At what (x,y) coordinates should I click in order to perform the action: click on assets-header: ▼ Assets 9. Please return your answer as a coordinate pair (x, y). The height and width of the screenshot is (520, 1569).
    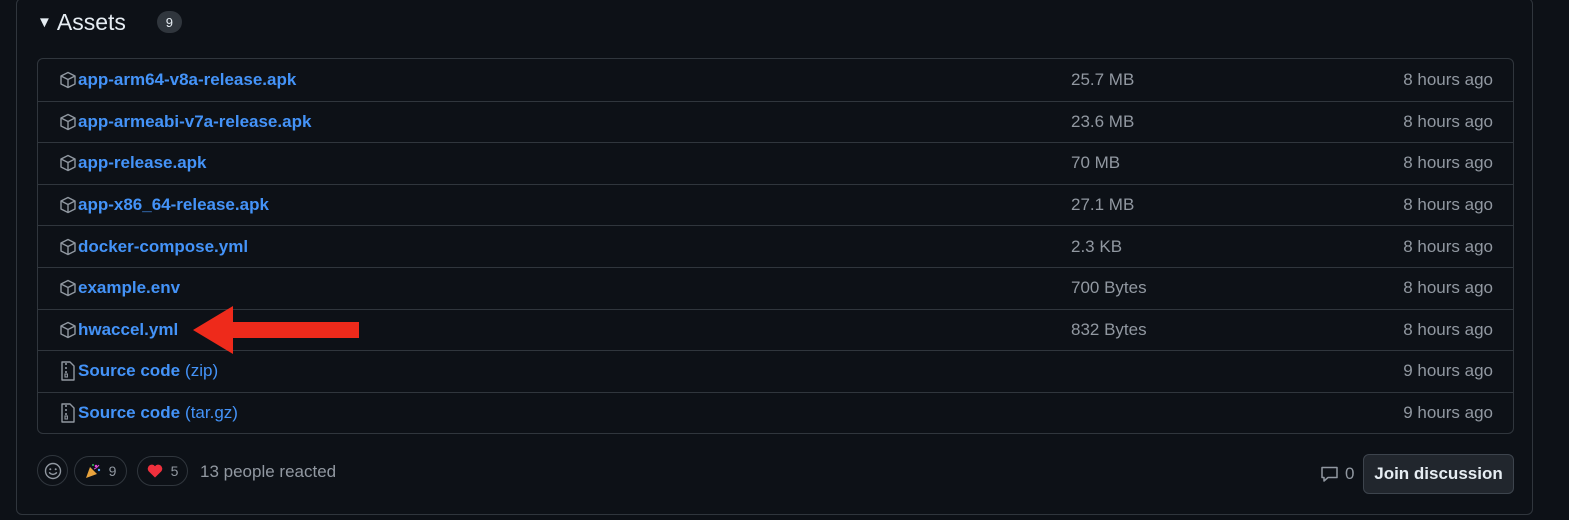
    Looking at the image, I should click on (109, 22).